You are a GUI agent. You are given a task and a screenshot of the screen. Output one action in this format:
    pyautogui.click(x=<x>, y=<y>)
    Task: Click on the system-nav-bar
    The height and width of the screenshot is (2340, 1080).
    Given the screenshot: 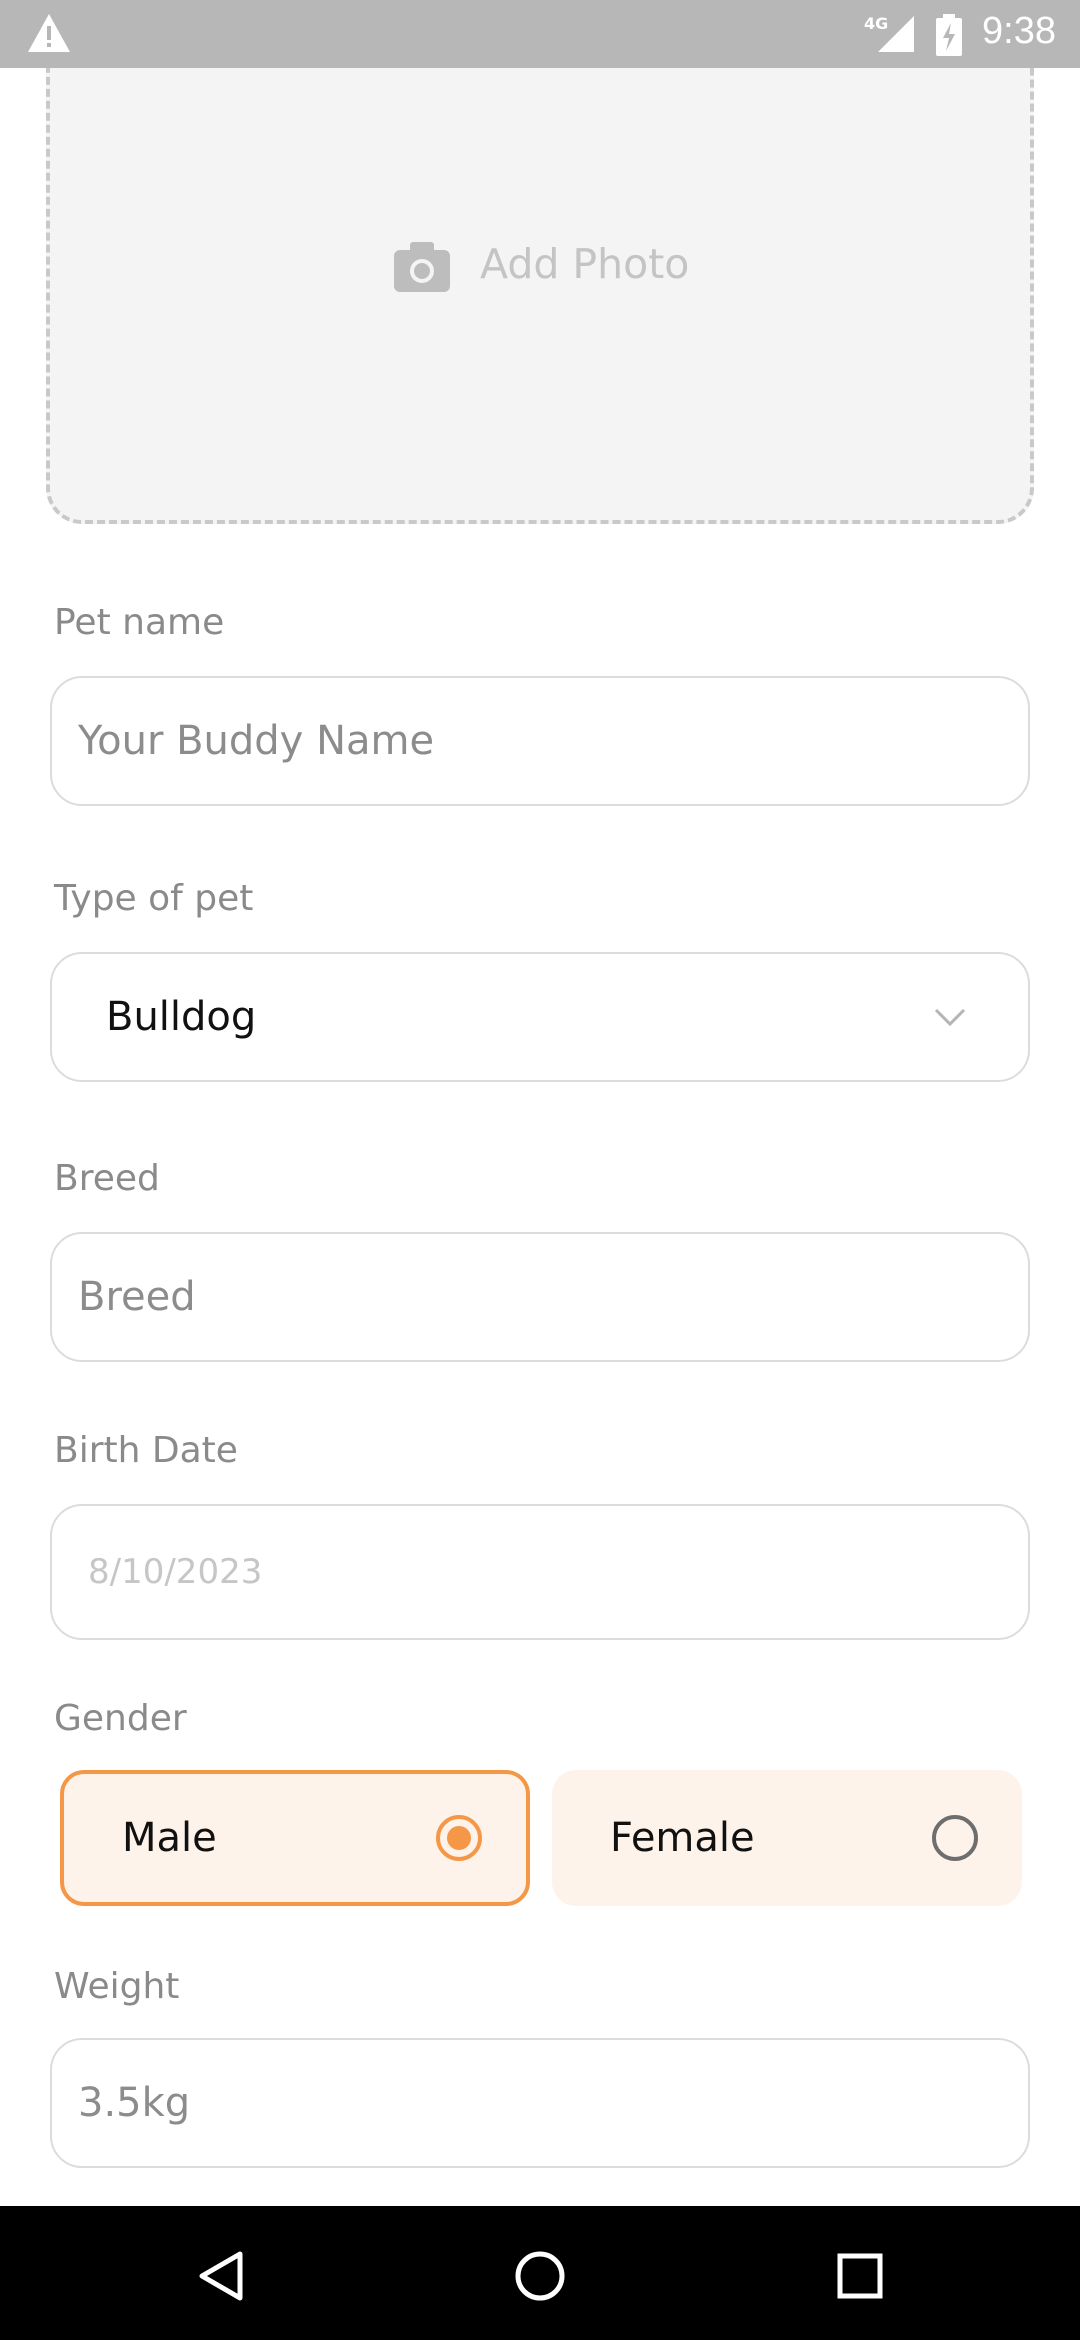 What is the action you would take?
    pyautogui.click(x=540, y=2273)
    